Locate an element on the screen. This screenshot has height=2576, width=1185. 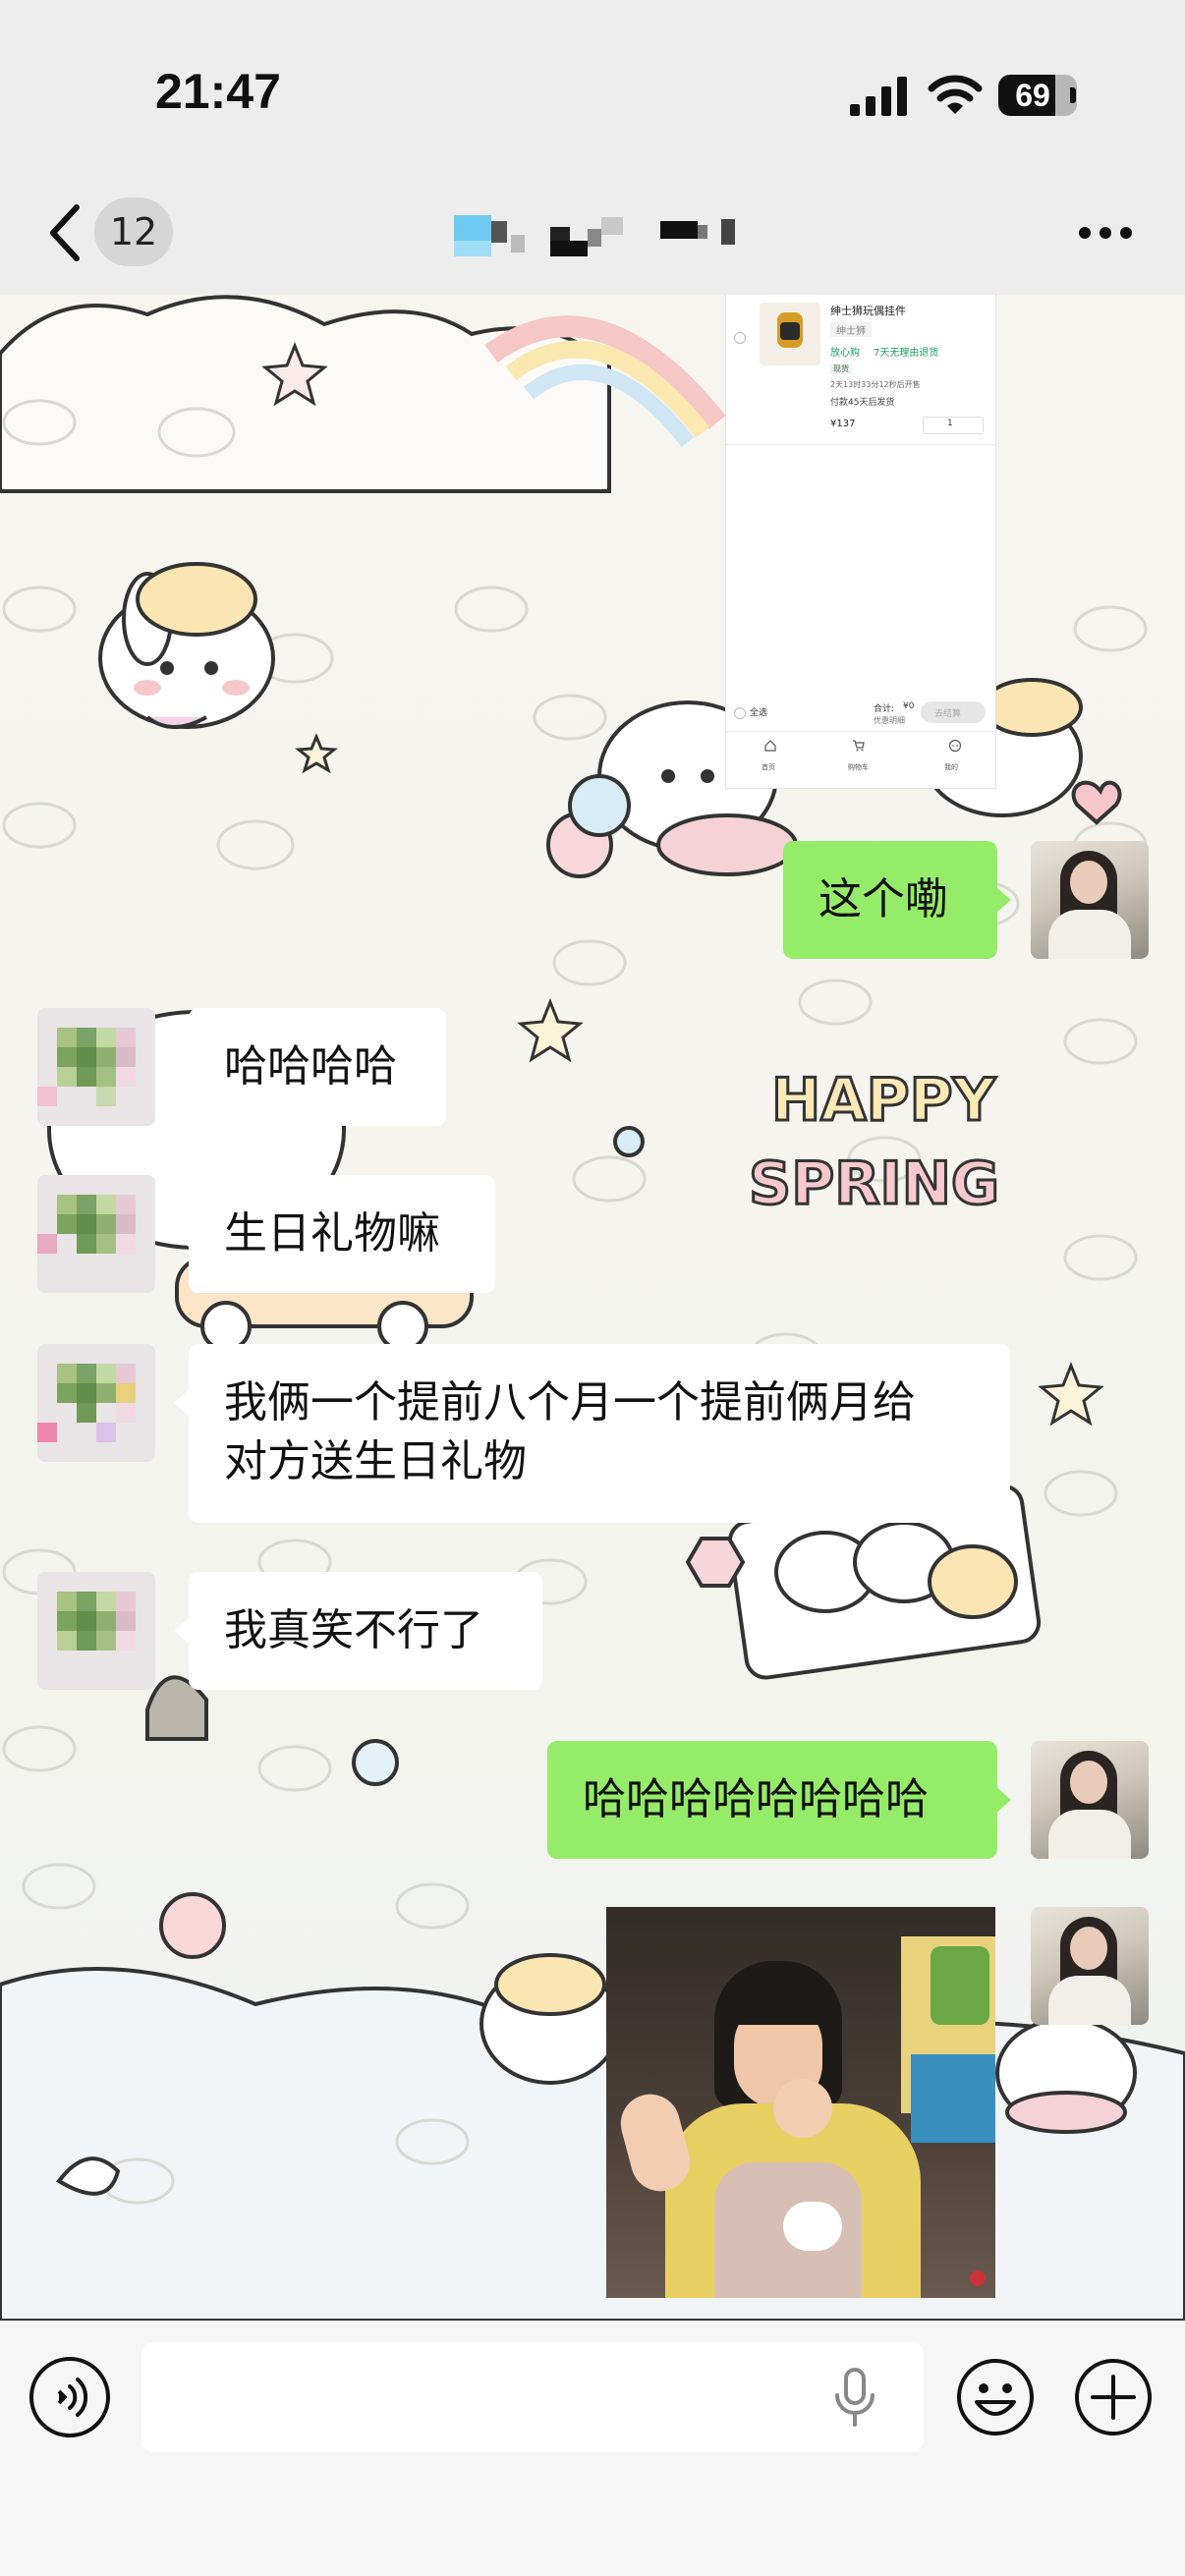
wifi-icon is located at coordinates (956, 94).